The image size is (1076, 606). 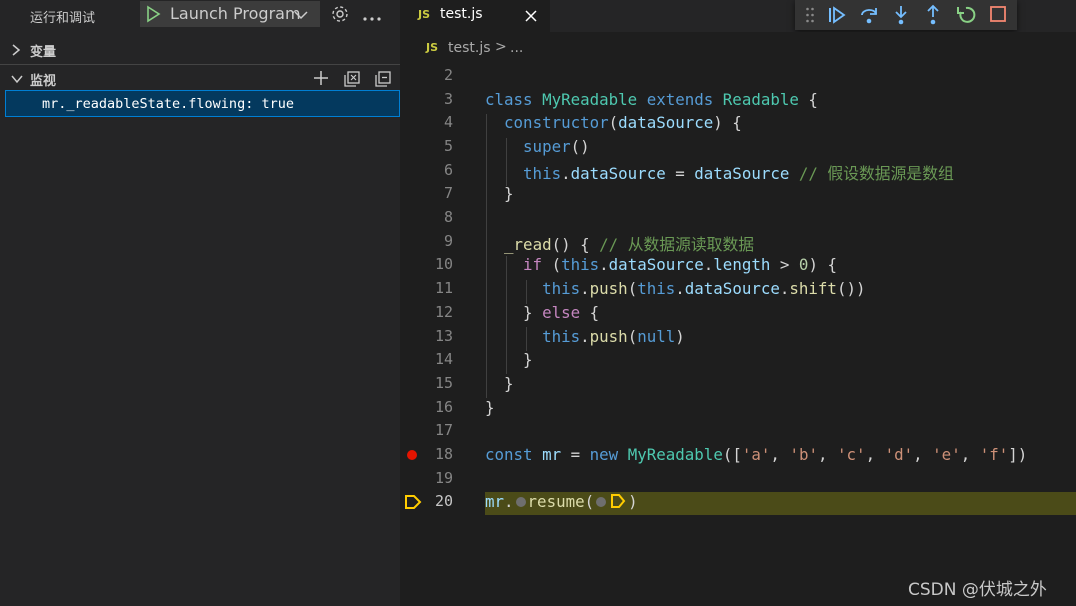 I want to click on code-comment: // 从数据源读取数据, so click(x=677, y=244).